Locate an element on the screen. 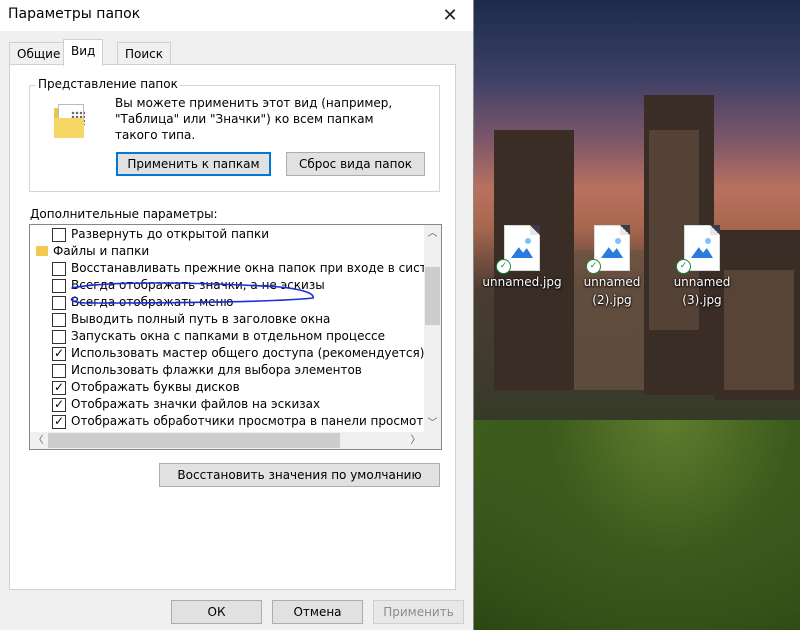 The height and width of the screenshot is (630, 800). horizontal-scrollbar: 〈 〉 is located at coordinates (235, 440).